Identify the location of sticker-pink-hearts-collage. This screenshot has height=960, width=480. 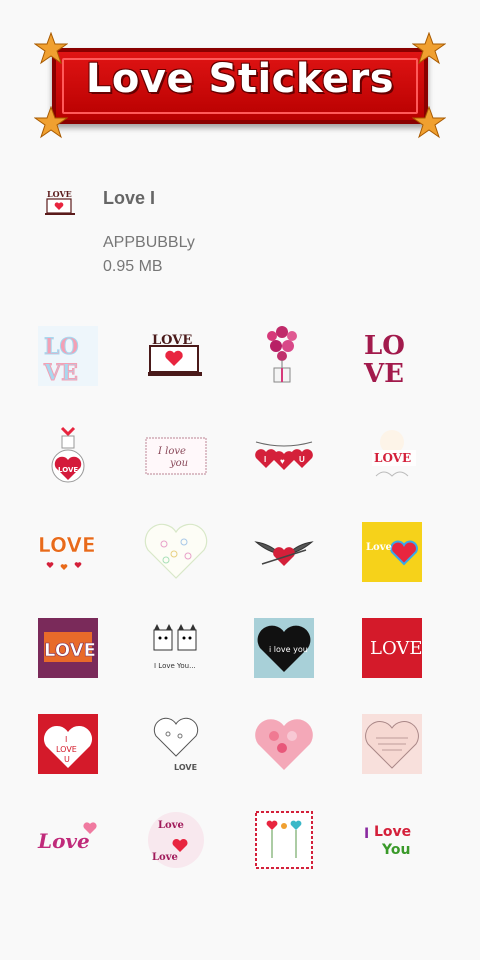
(284, 744).